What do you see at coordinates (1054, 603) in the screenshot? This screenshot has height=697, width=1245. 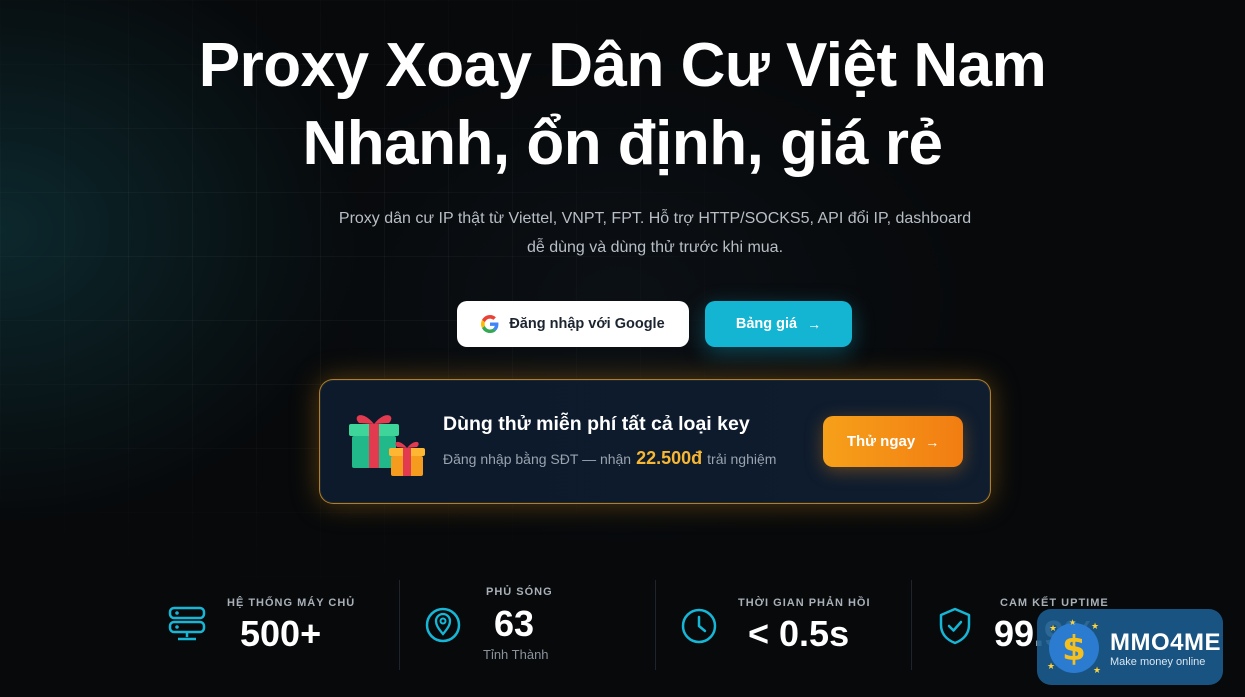 I see `stat-label: CAM KẾT UPTIME` at bounding box center [1054, 603].